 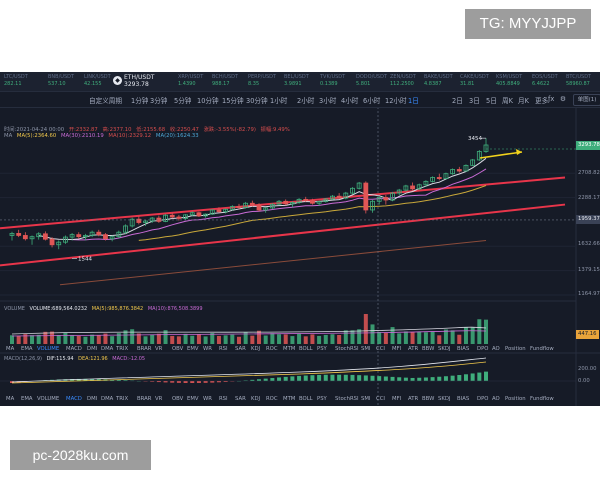 What do you see at coordinates (22, 81) in the screenshot?
I see `ticker-ltc: LTC/USDT 282.11` at bounding box center [22, 81].